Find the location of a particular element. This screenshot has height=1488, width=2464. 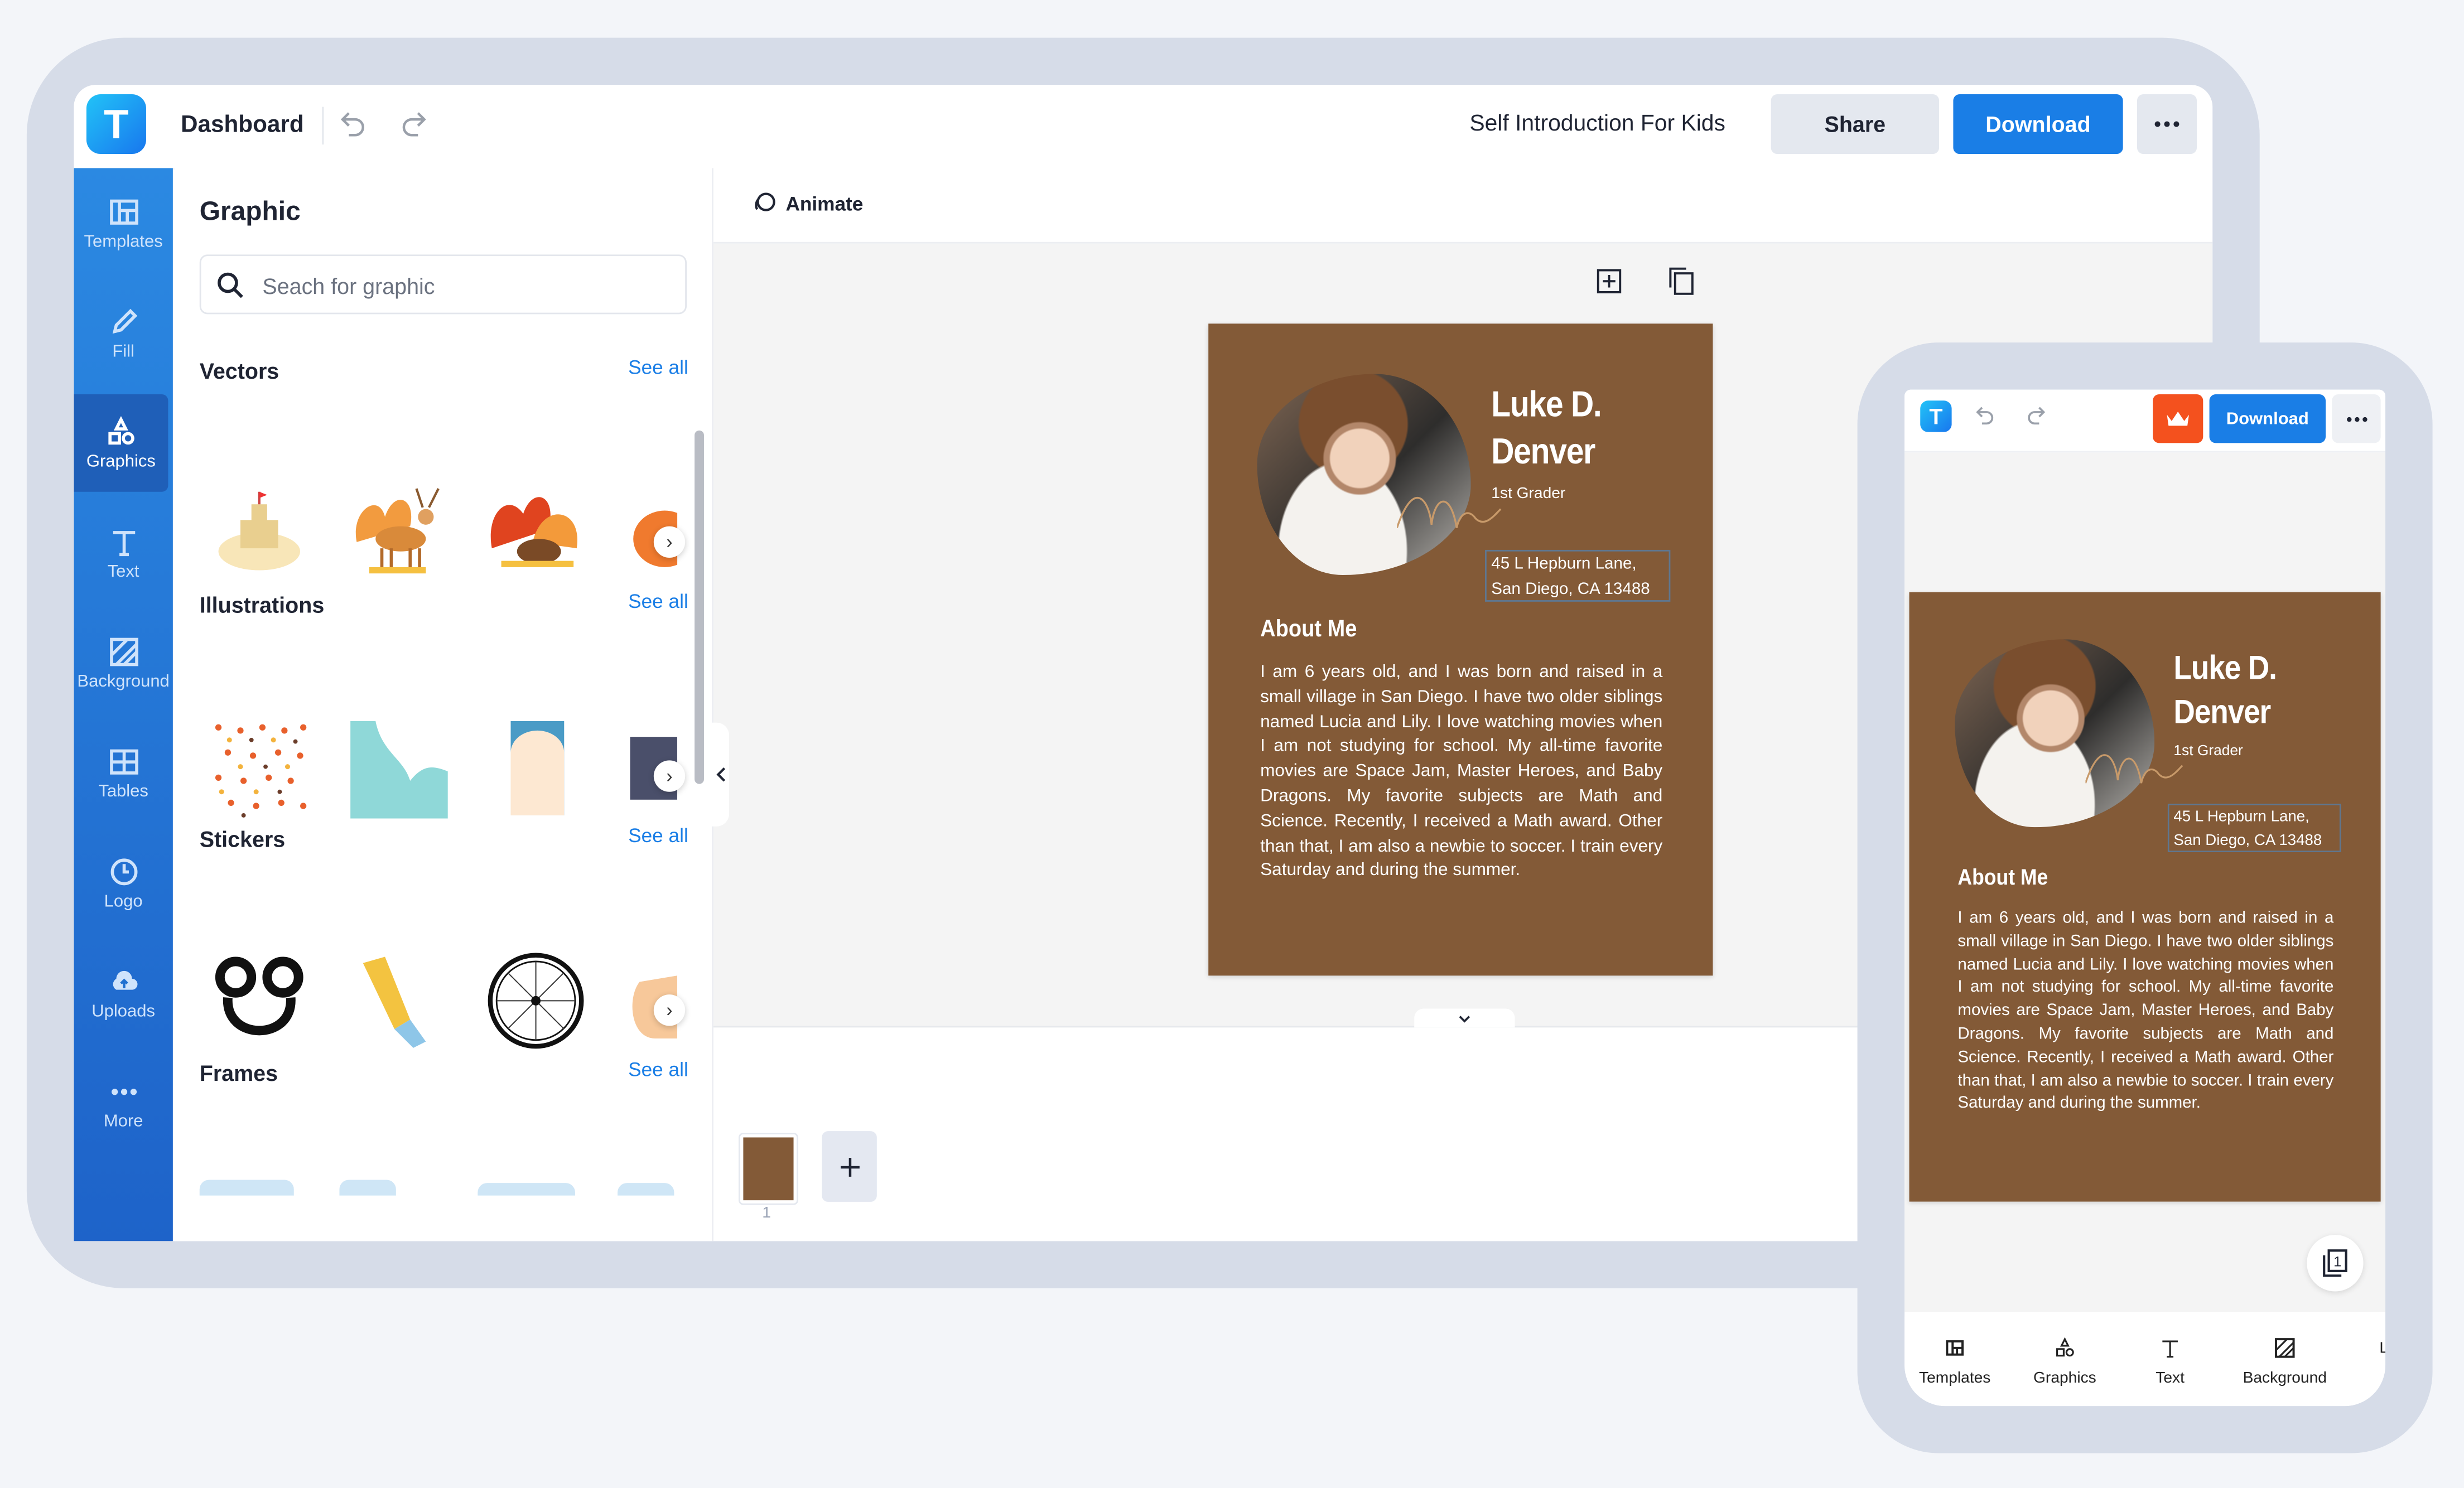

sidebar-item-label: Background is located at coordinates (123, 681).